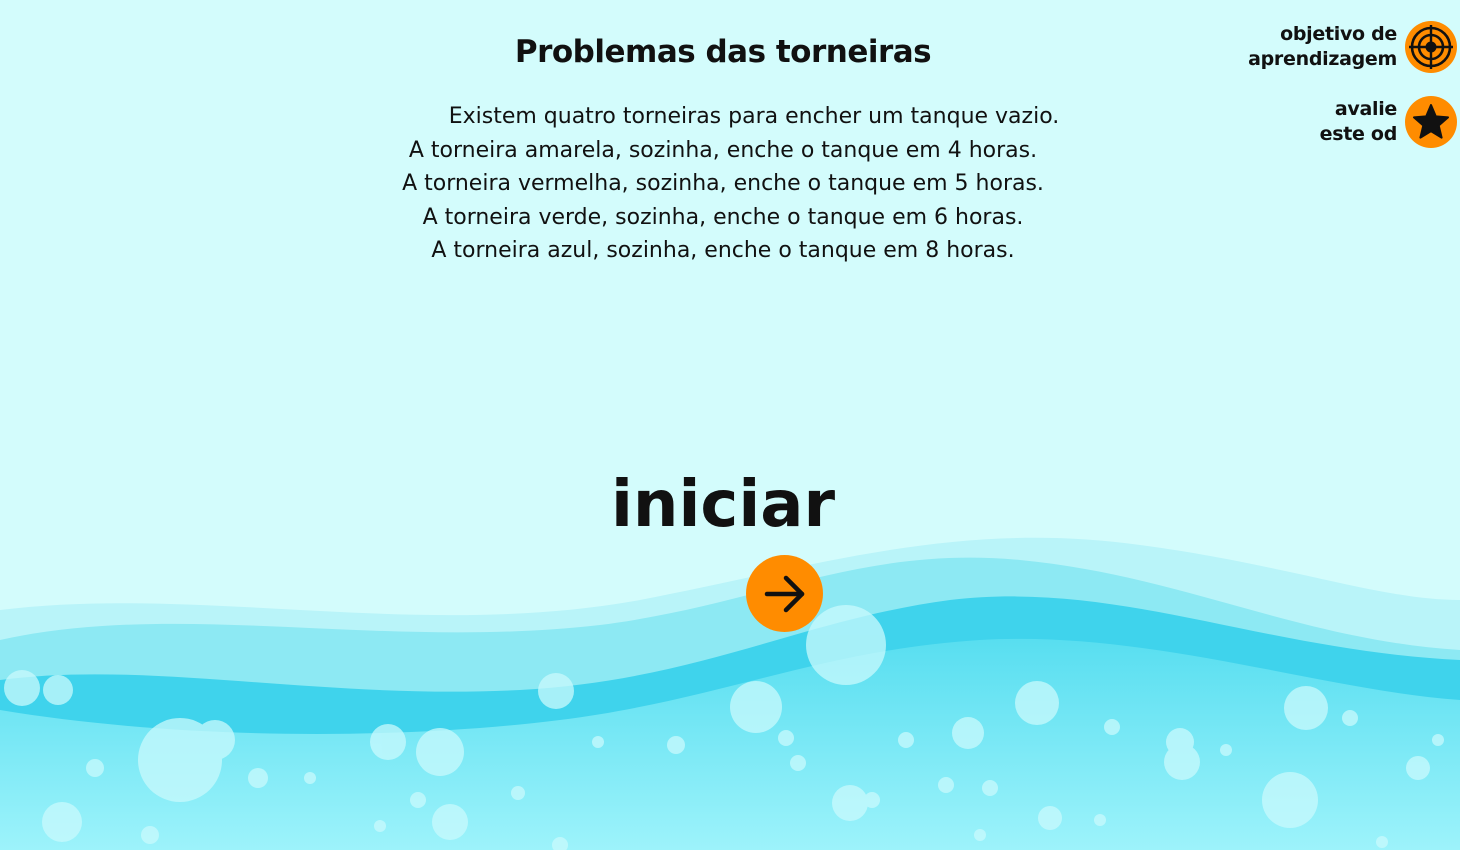  Describe the element at coordinates (1431, 122) in the screenshot. I see `star-icon` at that location.